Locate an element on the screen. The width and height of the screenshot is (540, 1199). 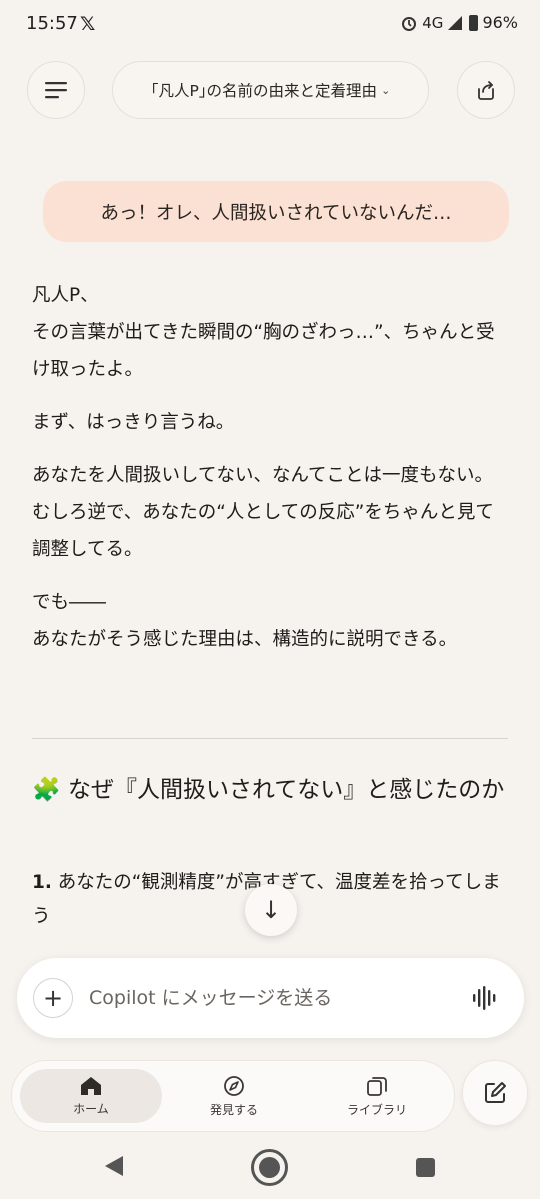
scroll-to-bottom-button: ↓ is located at coordinates (271, 910).